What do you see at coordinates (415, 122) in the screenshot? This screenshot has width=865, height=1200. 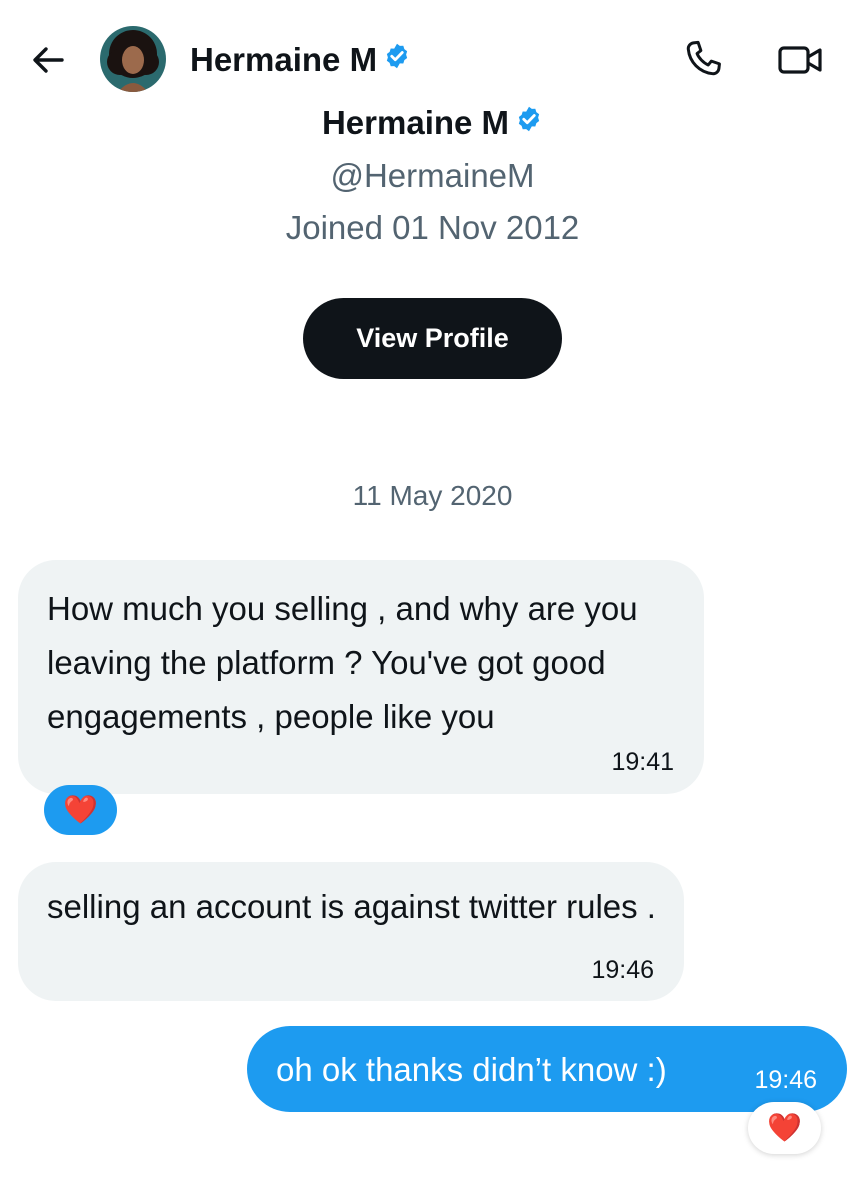 I see `profile-name-text: Hermaine M` at bounding box center [415, 122].